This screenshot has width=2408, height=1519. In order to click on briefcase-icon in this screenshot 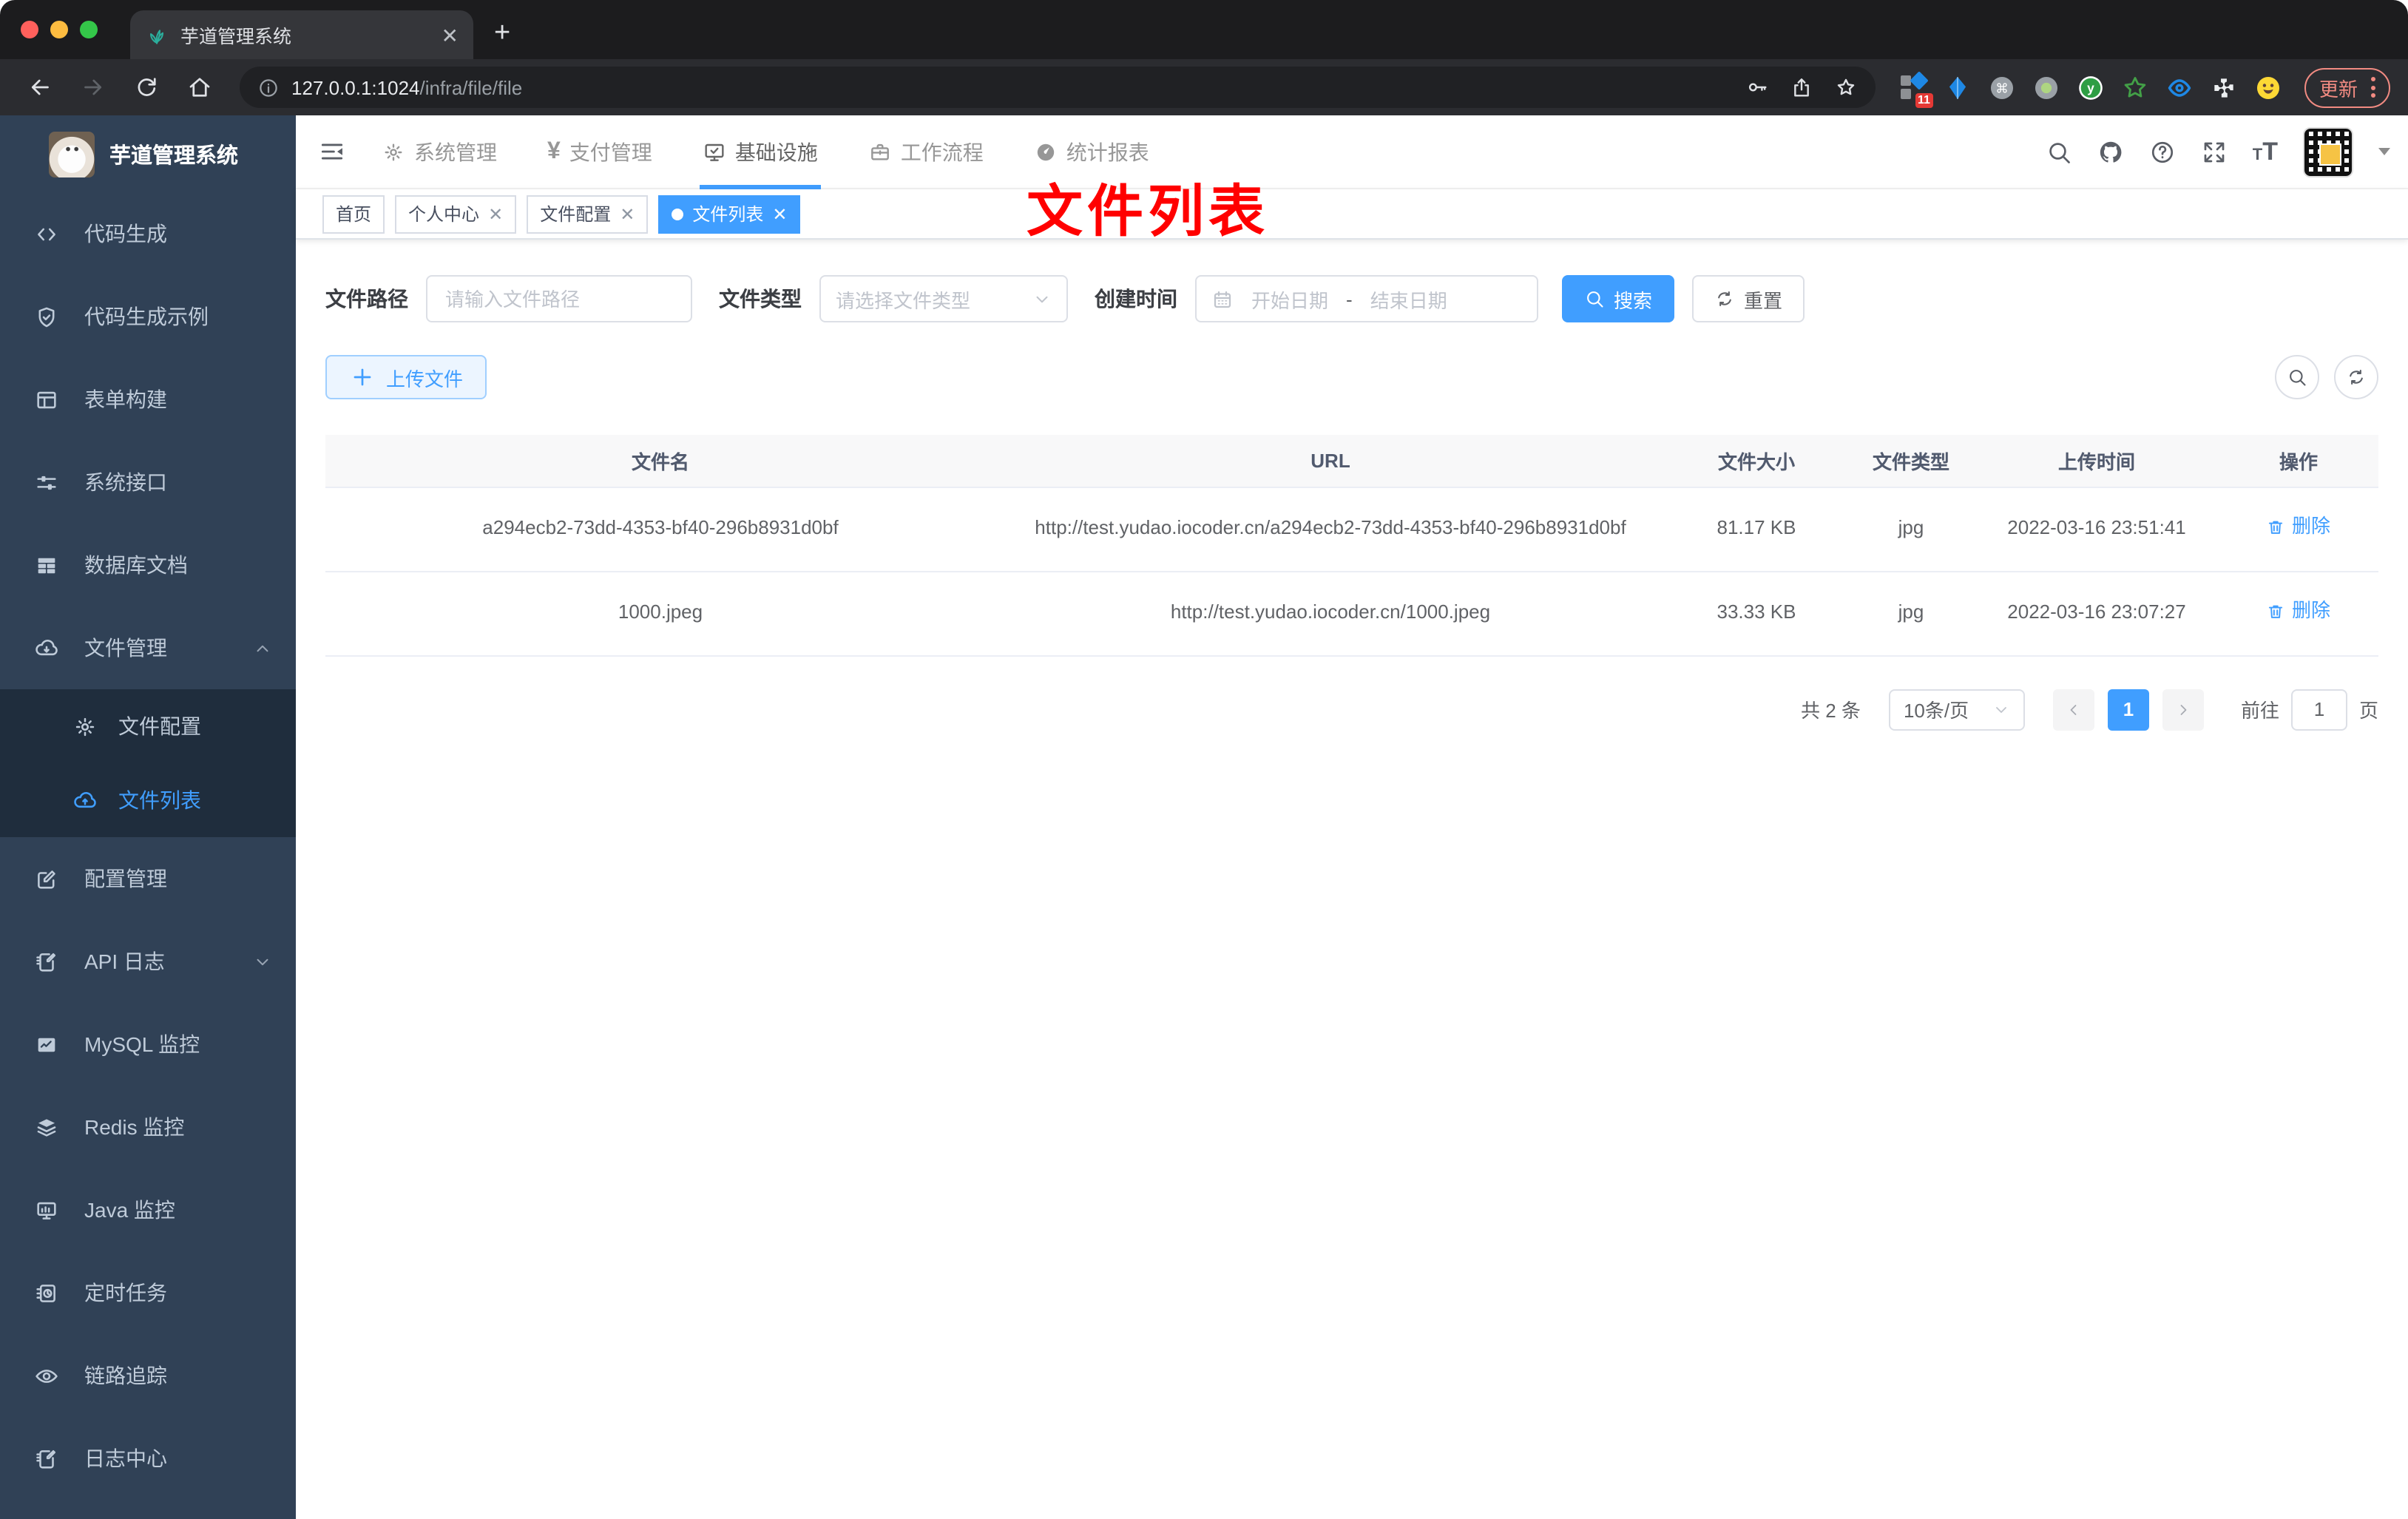, I will do `click(880, 151)`.